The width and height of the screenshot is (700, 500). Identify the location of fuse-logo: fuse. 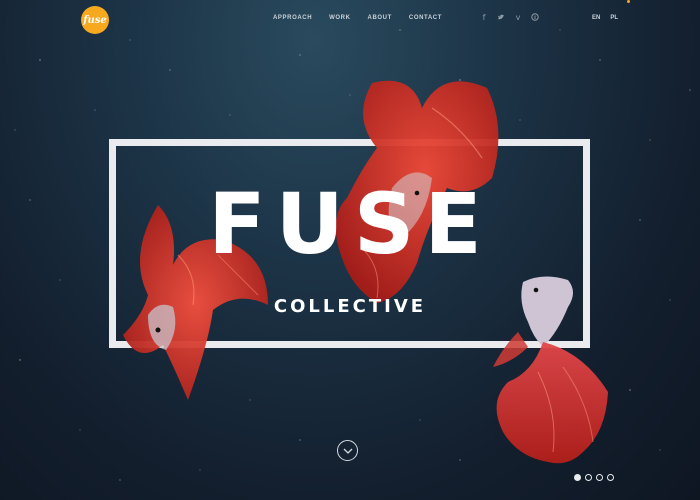
(95, 20).